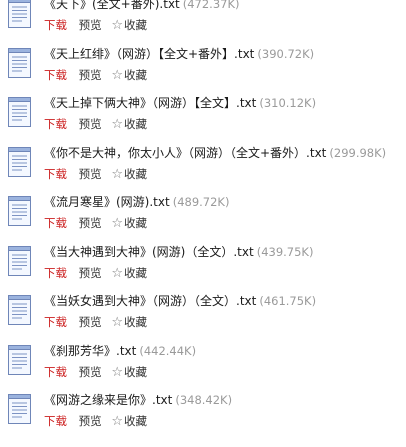  What do you see at coordinates (286, 53) in the screenshot?
I see `file-size: (390.72K)` at bounding box center [286, 53].